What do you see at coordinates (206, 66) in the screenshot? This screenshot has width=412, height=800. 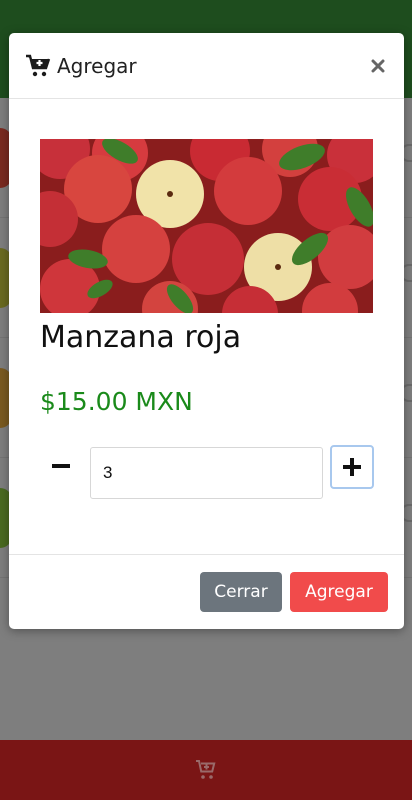 I see `modal-header: Agregar` at bounding box center [206, 66].